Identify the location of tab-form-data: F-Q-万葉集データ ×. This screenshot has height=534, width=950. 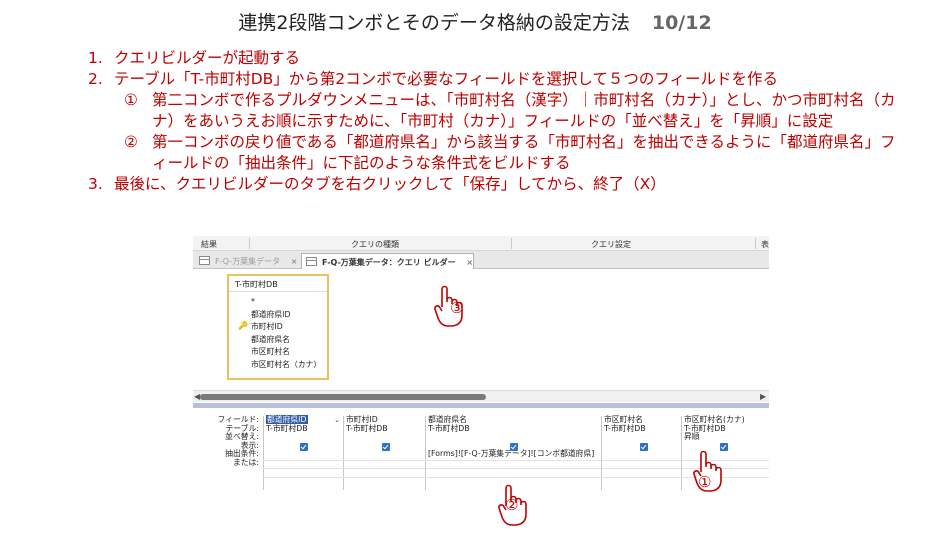
(247, 261).